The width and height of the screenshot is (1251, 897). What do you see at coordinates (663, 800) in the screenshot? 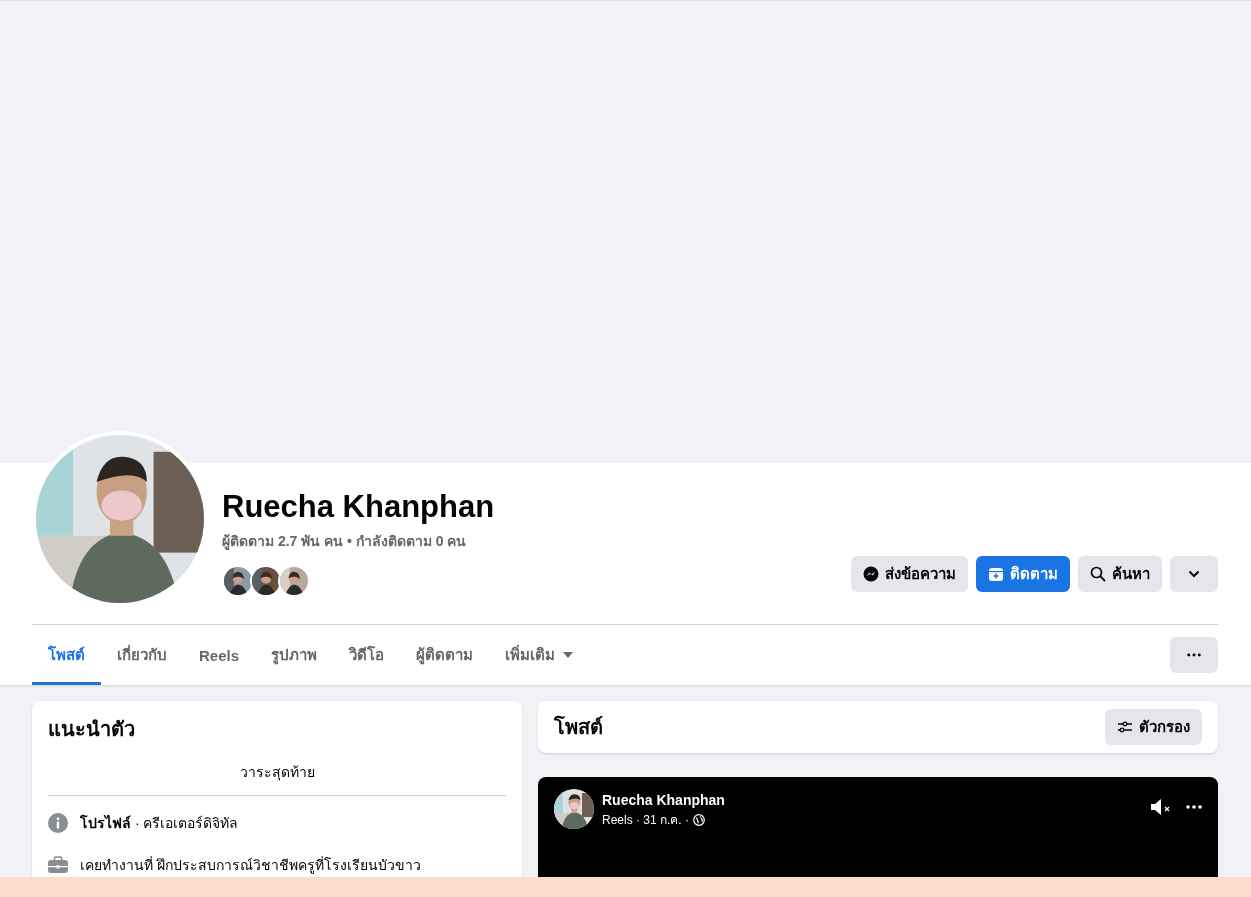
I see `author-name: Ruecha Khanphan` at bounding box center [663, 800].